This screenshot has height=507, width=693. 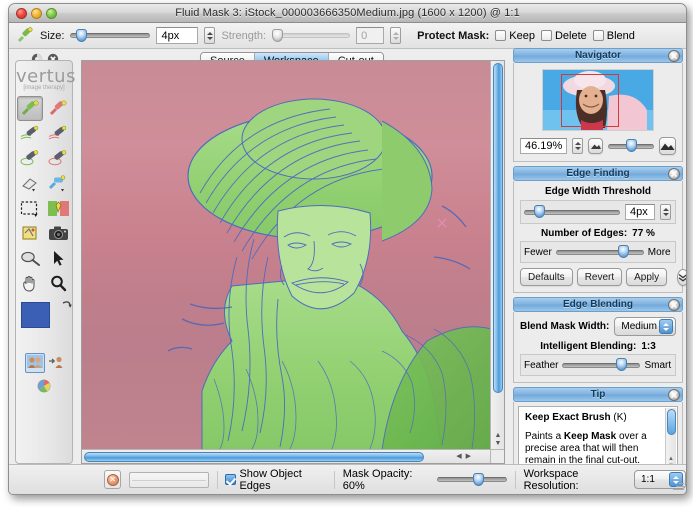 What do you see at coordinates (544, 436) in the screenshot?
I see `tip-body-pre: Paints a` at bounding box center [544, 436].